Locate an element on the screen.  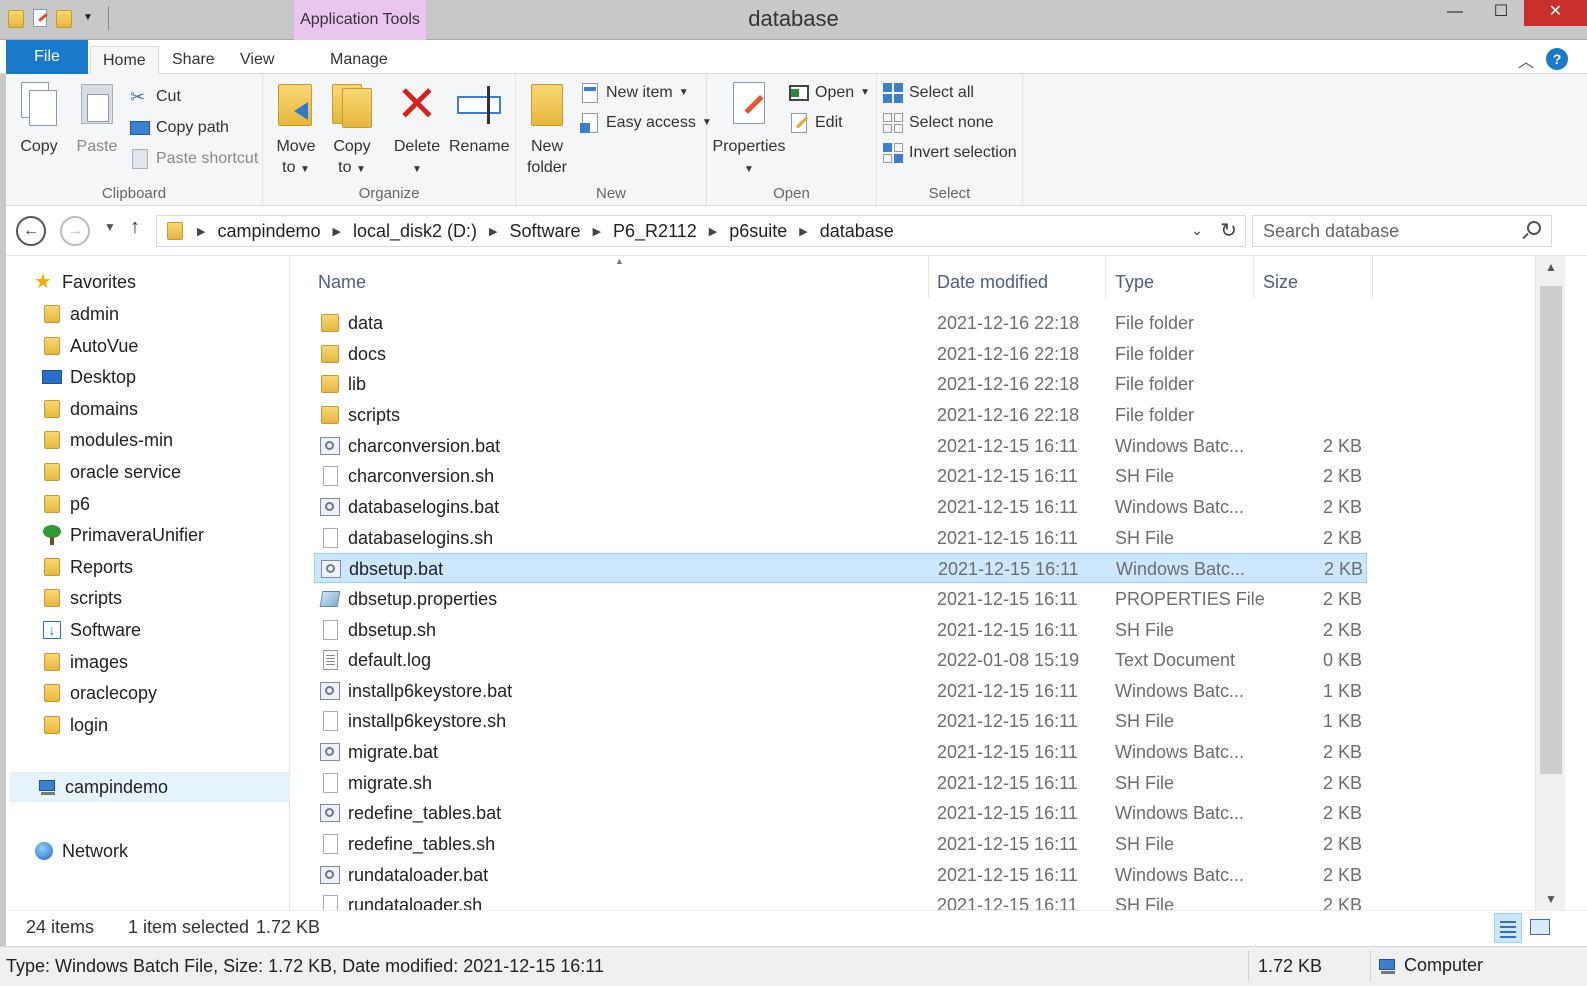
nav-item: AutoVue is located at coordinates (90, 346).